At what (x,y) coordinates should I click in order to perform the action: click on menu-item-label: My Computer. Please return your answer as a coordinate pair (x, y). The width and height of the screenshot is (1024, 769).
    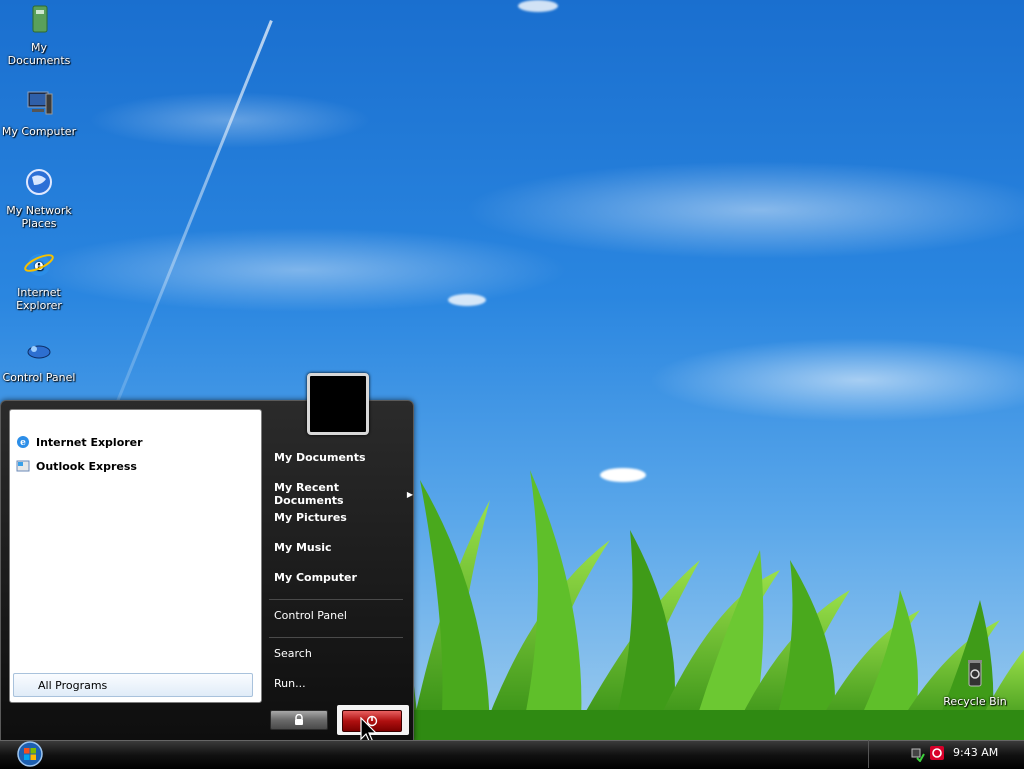
    Looking at the image, I should click on (315, 577).